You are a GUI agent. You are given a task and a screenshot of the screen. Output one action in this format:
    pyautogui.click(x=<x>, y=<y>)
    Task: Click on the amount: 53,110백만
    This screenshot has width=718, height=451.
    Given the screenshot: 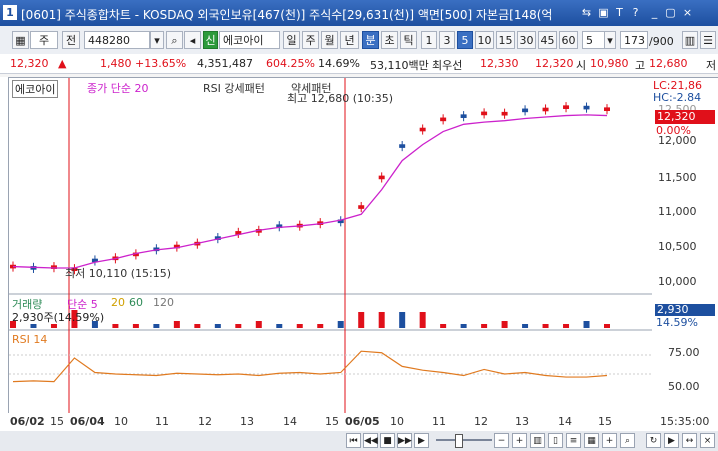 What is the action you would take?
    pyautogui.click(x=399, y=65)
    